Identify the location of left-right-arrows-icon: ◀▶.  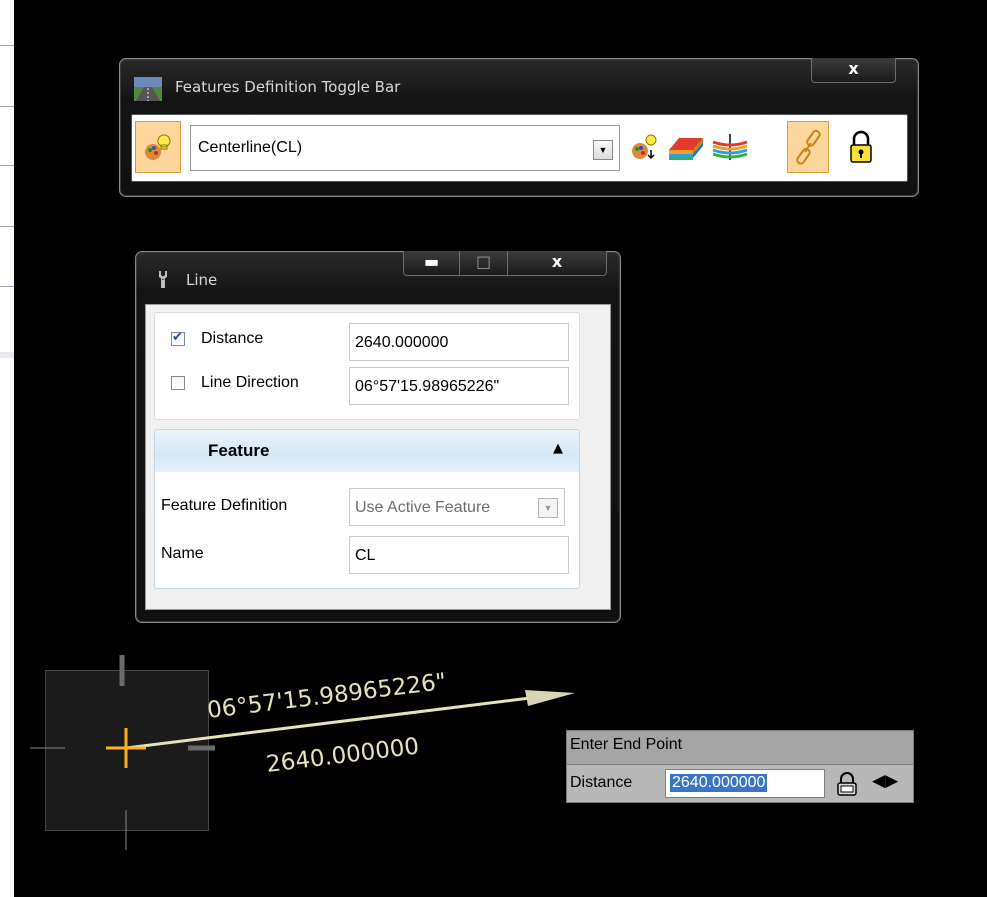
(885, 781).